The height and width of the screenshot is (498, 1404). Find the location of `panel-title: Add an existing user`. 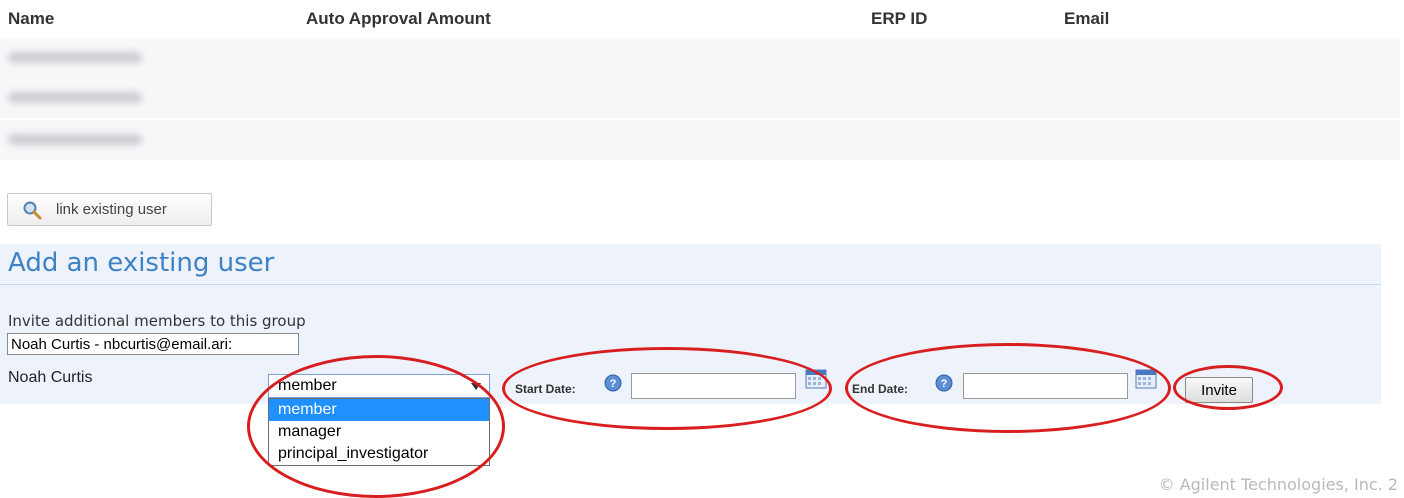

panel-title: Add an existing user is located at coordinates (141, 263).